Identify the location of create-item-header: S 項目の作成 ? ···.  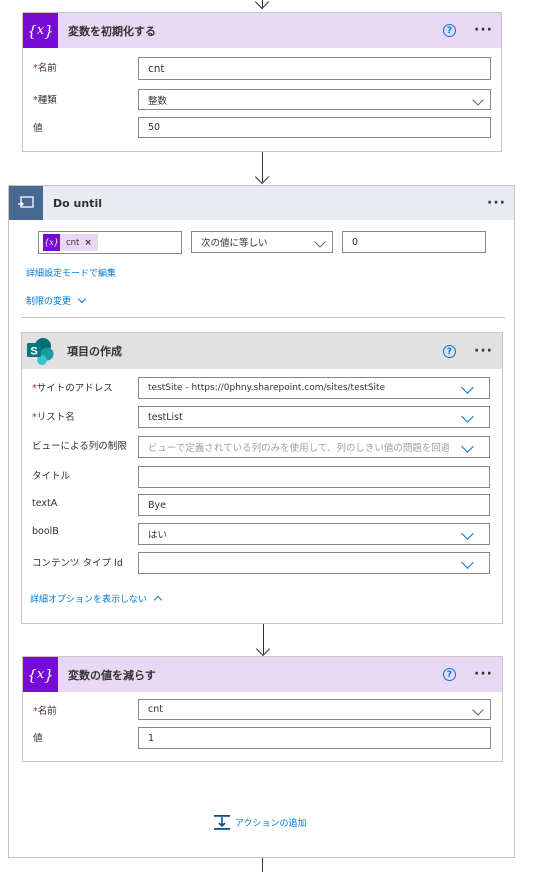
(262, 351).